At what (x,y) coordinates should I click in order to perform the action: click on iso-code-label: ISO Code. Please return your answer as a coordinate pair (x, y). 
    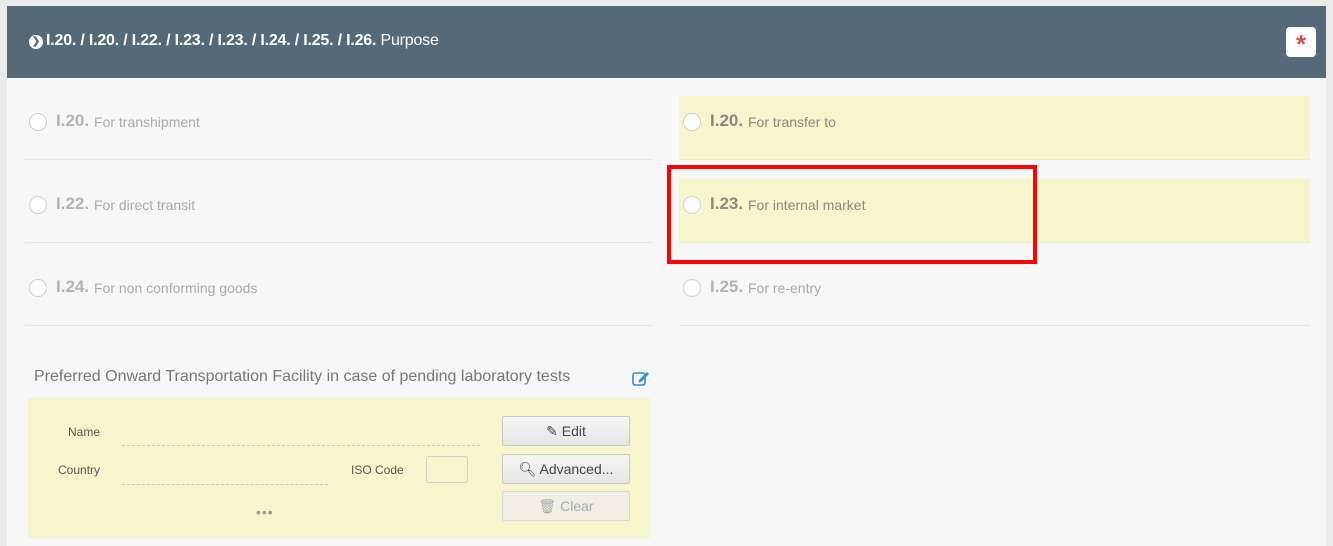
    Looking at the image, I should click on (377, 470).